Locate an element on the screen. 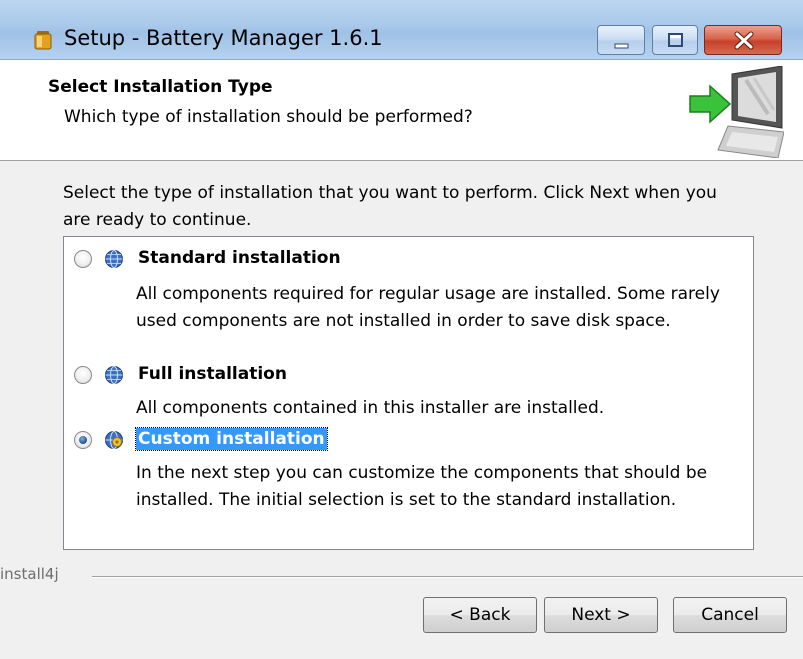 This screenshot has height=659, width=803. radio-standard is located at coordinates (83, 259).